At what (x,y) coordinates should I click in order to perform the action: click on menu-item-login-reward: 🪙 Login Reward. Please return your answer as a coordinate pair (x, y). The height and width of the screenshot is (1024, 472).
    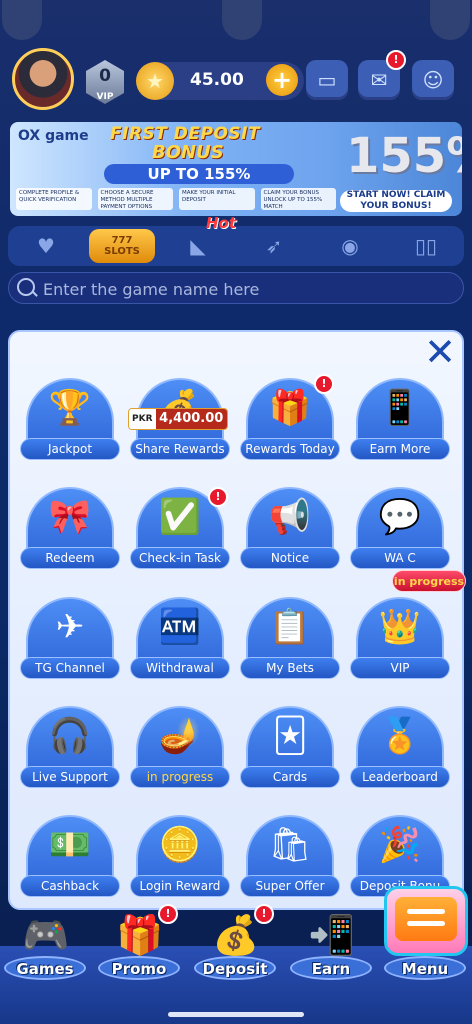
    Looking at the image, I should click on (180, 857).